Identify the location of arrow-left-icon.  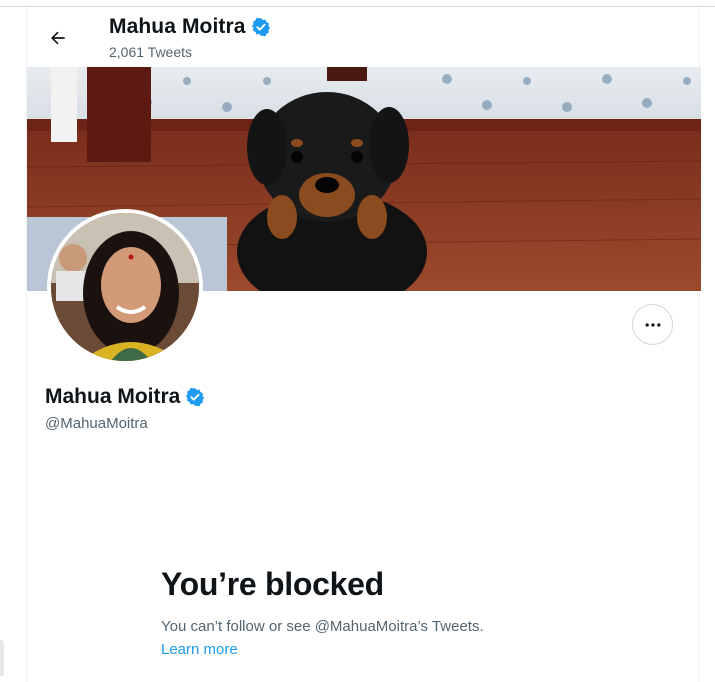
(58, 38).